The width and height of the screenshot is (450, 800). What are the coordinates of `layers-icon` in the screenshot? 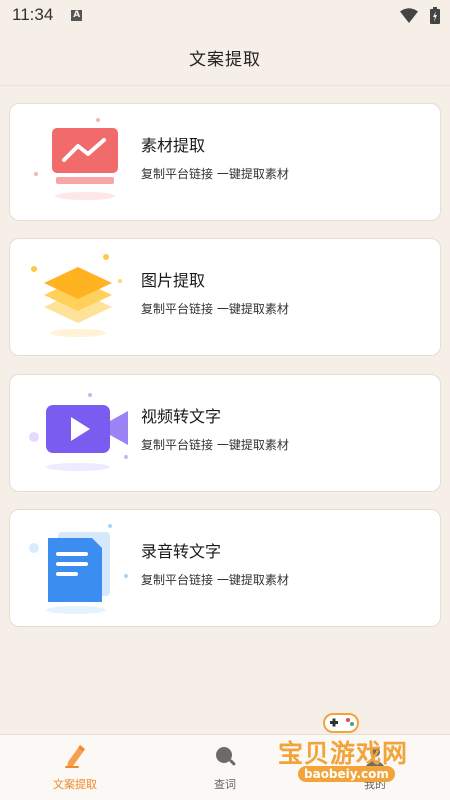 It's located at (76, 295).